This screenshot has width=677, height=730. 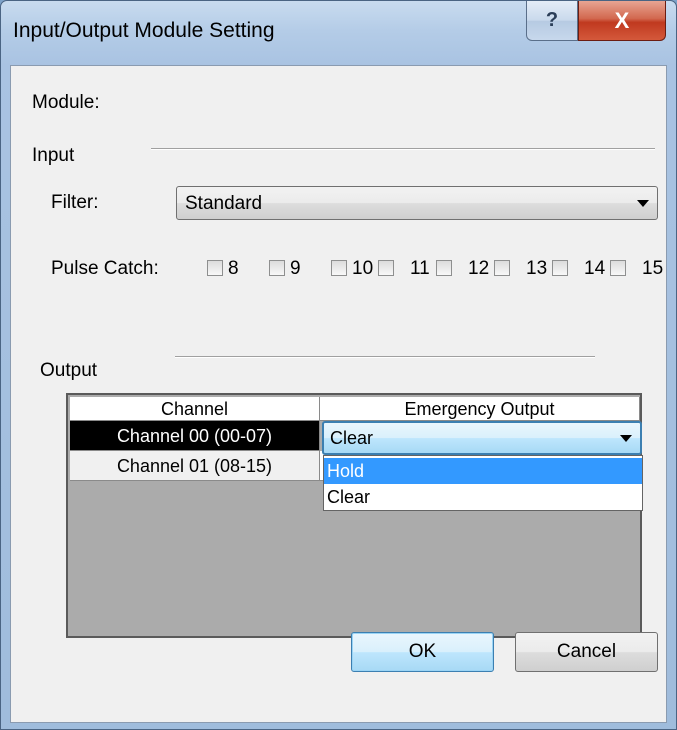 I want to click on input-section-divider, so click(x=403, y=149).